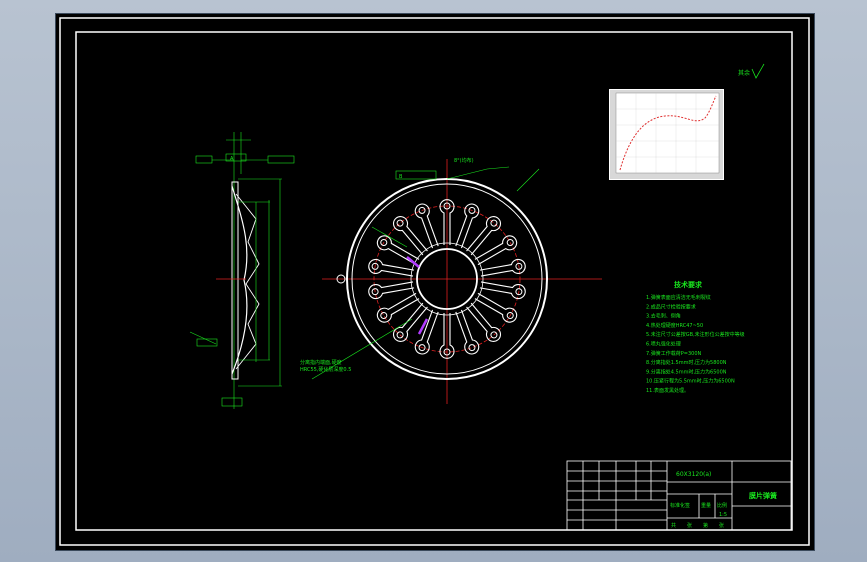  I want to click on characteristic-curve, so click(667, 133).